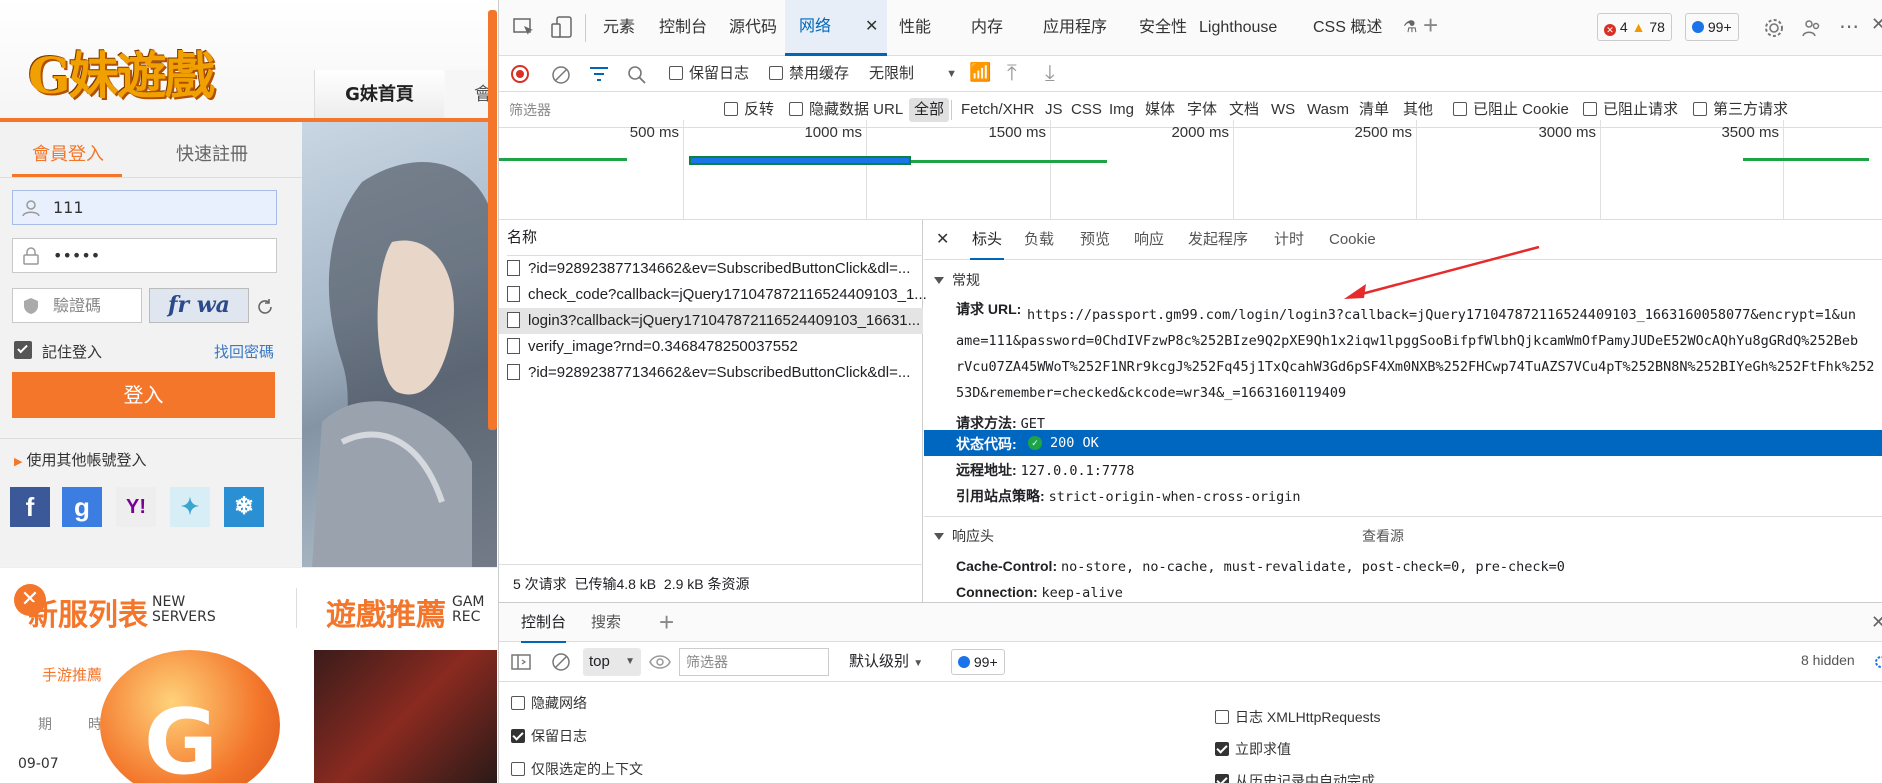 The width and height of the screenshot is (1882, 783). I want to click on message-icon, so click(964, 662).